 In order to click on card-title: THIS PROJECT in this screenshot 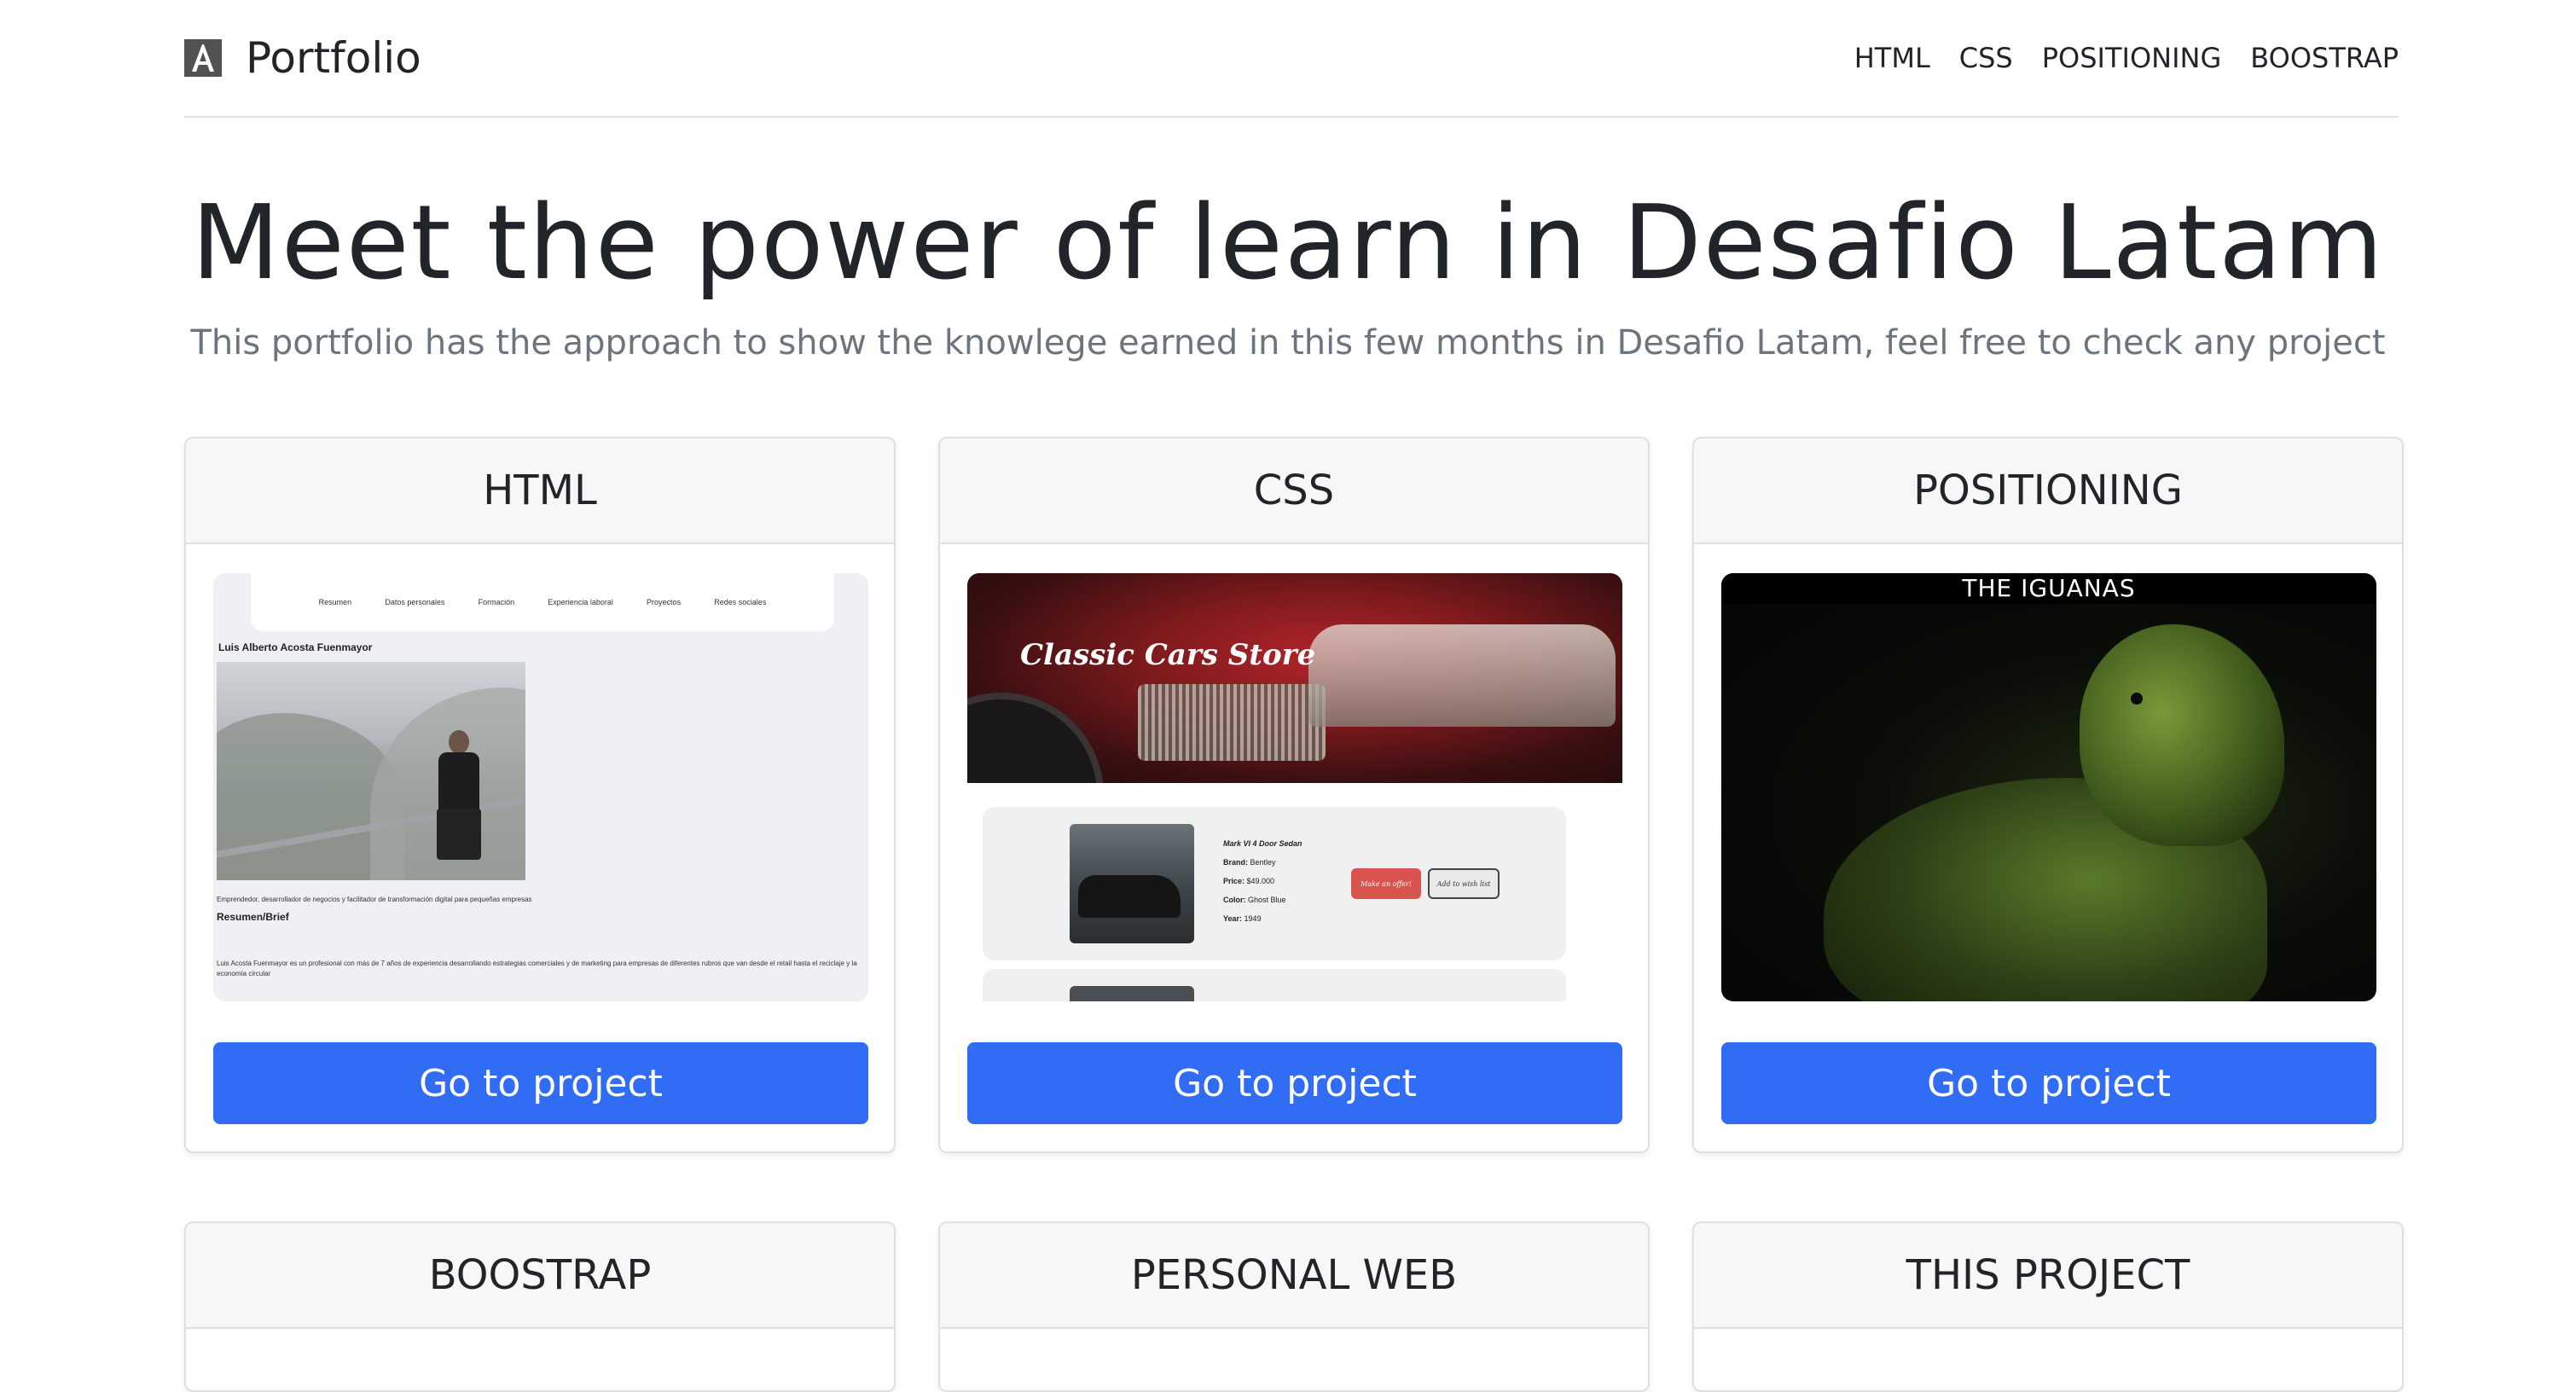, I will do `click(2048, 1276)`.